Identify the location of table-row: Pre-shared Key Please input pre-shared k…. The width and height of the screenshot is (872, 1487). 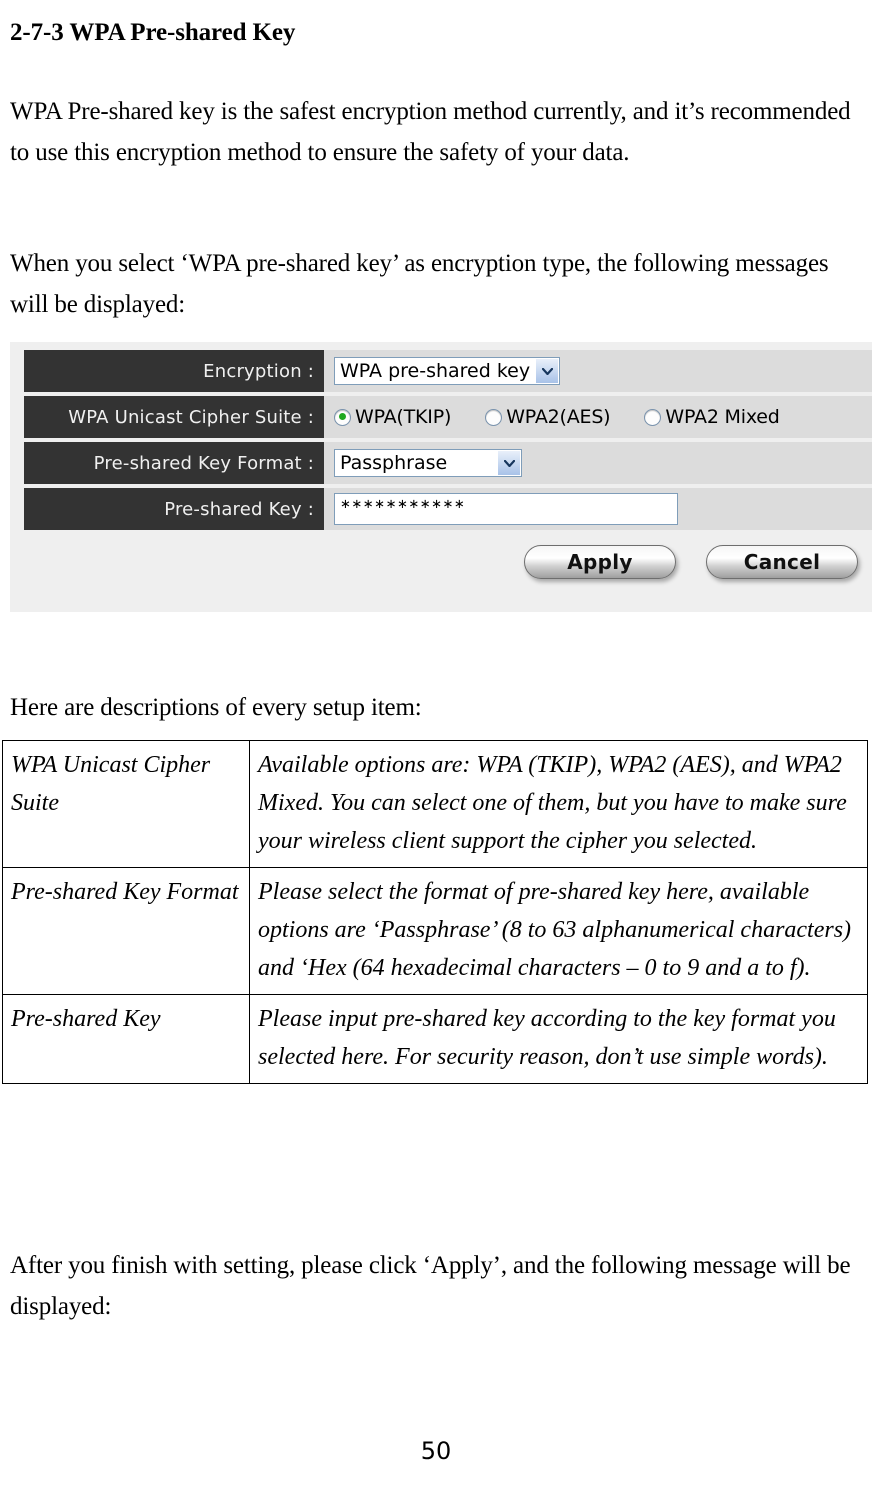
(435, 1039).